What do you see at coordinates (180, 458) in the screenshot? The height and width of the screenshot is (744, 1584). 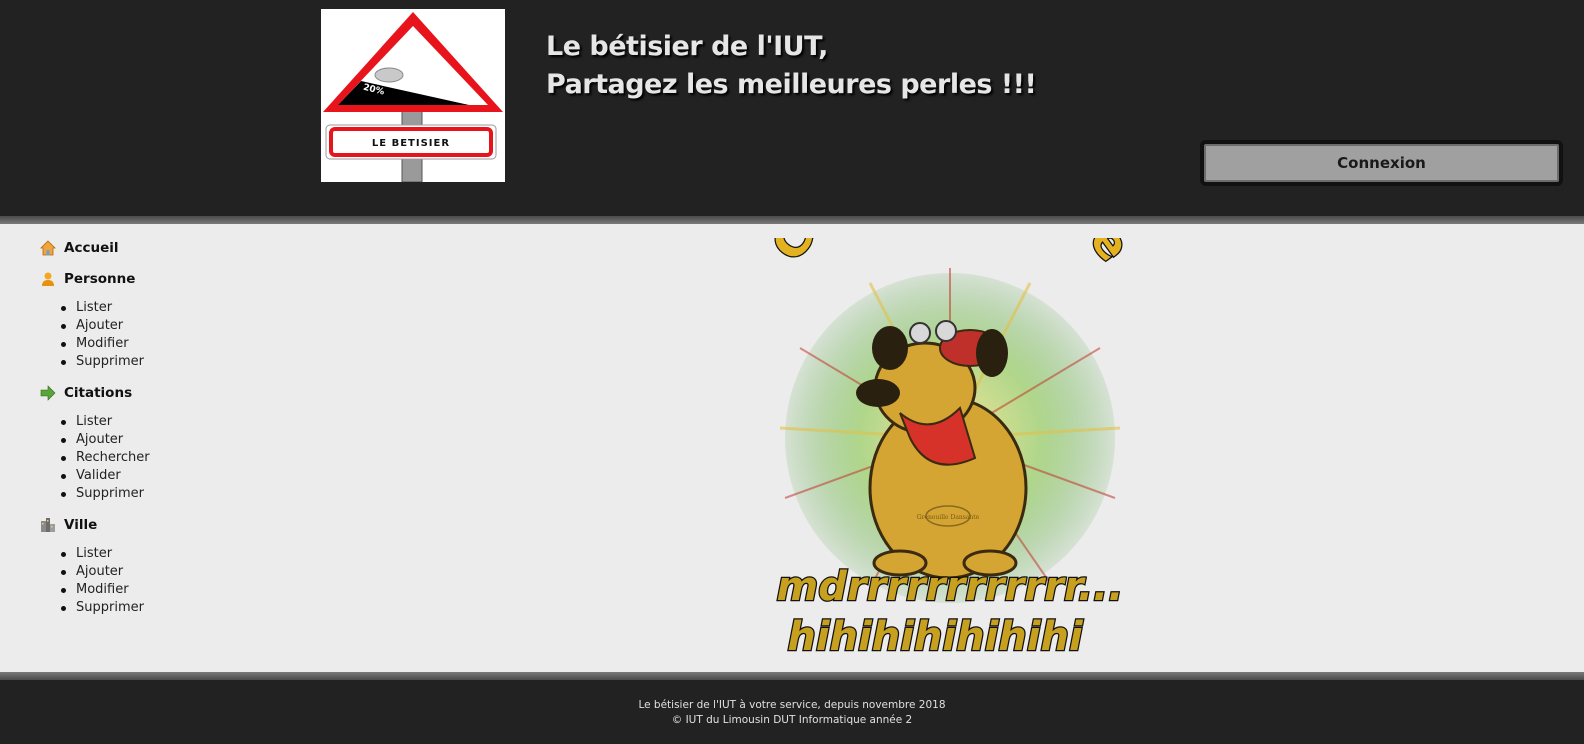 I see `citations-rechercher-link: Rechercher` at bounding box center [180, 458].